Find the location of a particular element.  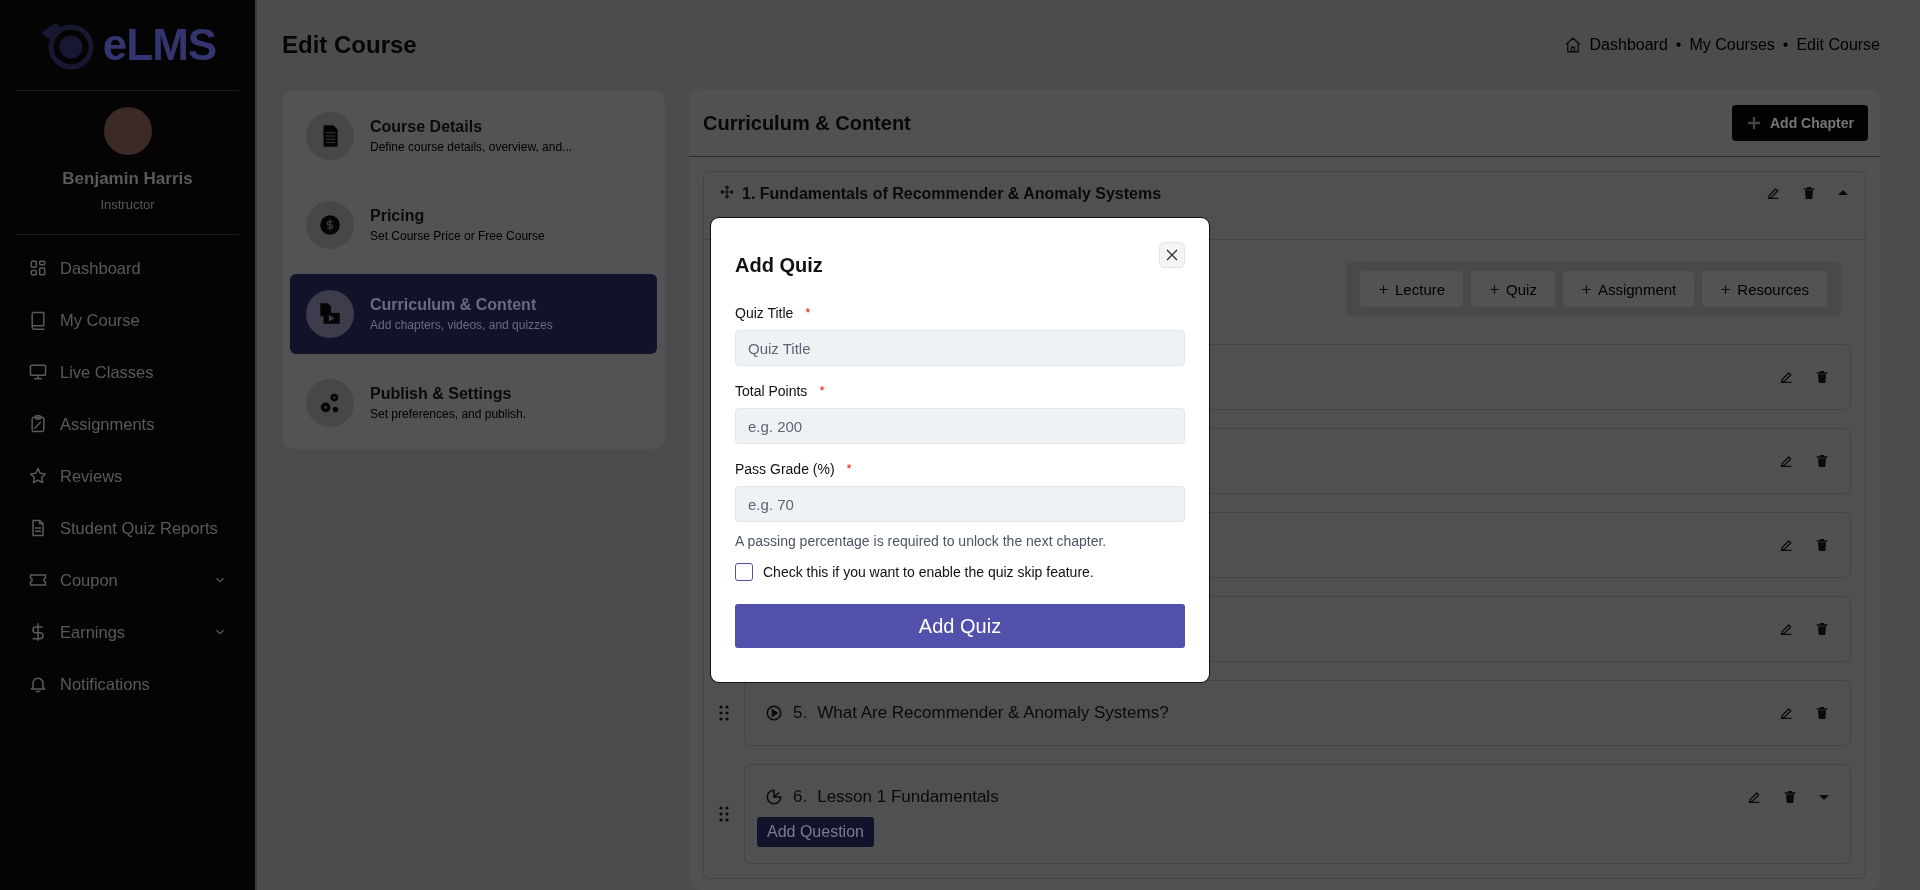

add-question-button: Add Question is located at coordinates (815, 832).